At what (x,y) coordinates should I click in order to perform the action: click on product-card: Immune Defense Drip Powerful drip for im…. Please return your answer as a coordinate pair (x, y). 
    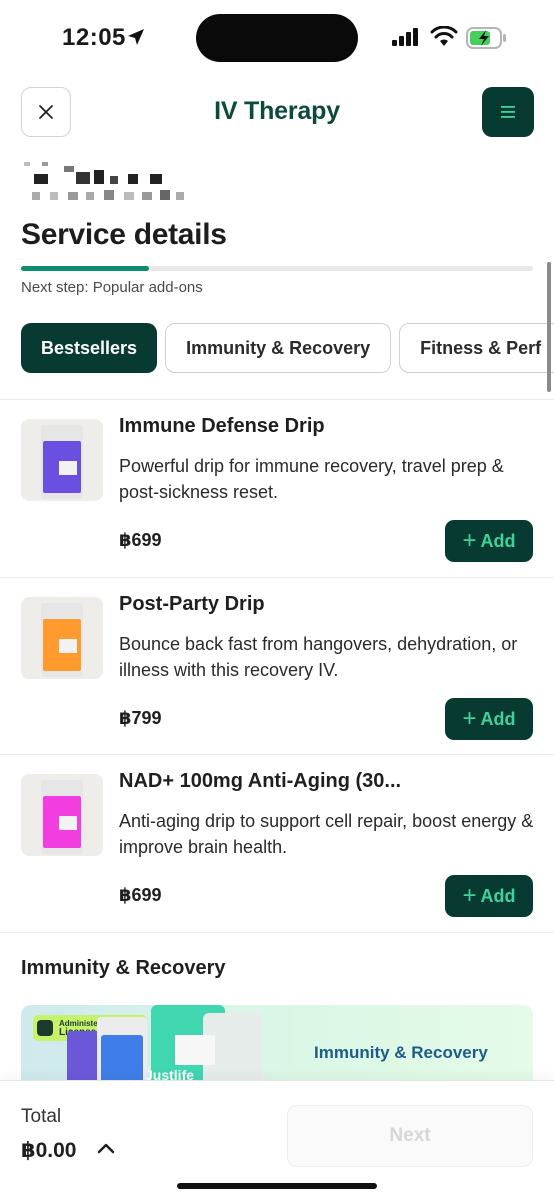
    Looking at the image, I should click on (277, 487).